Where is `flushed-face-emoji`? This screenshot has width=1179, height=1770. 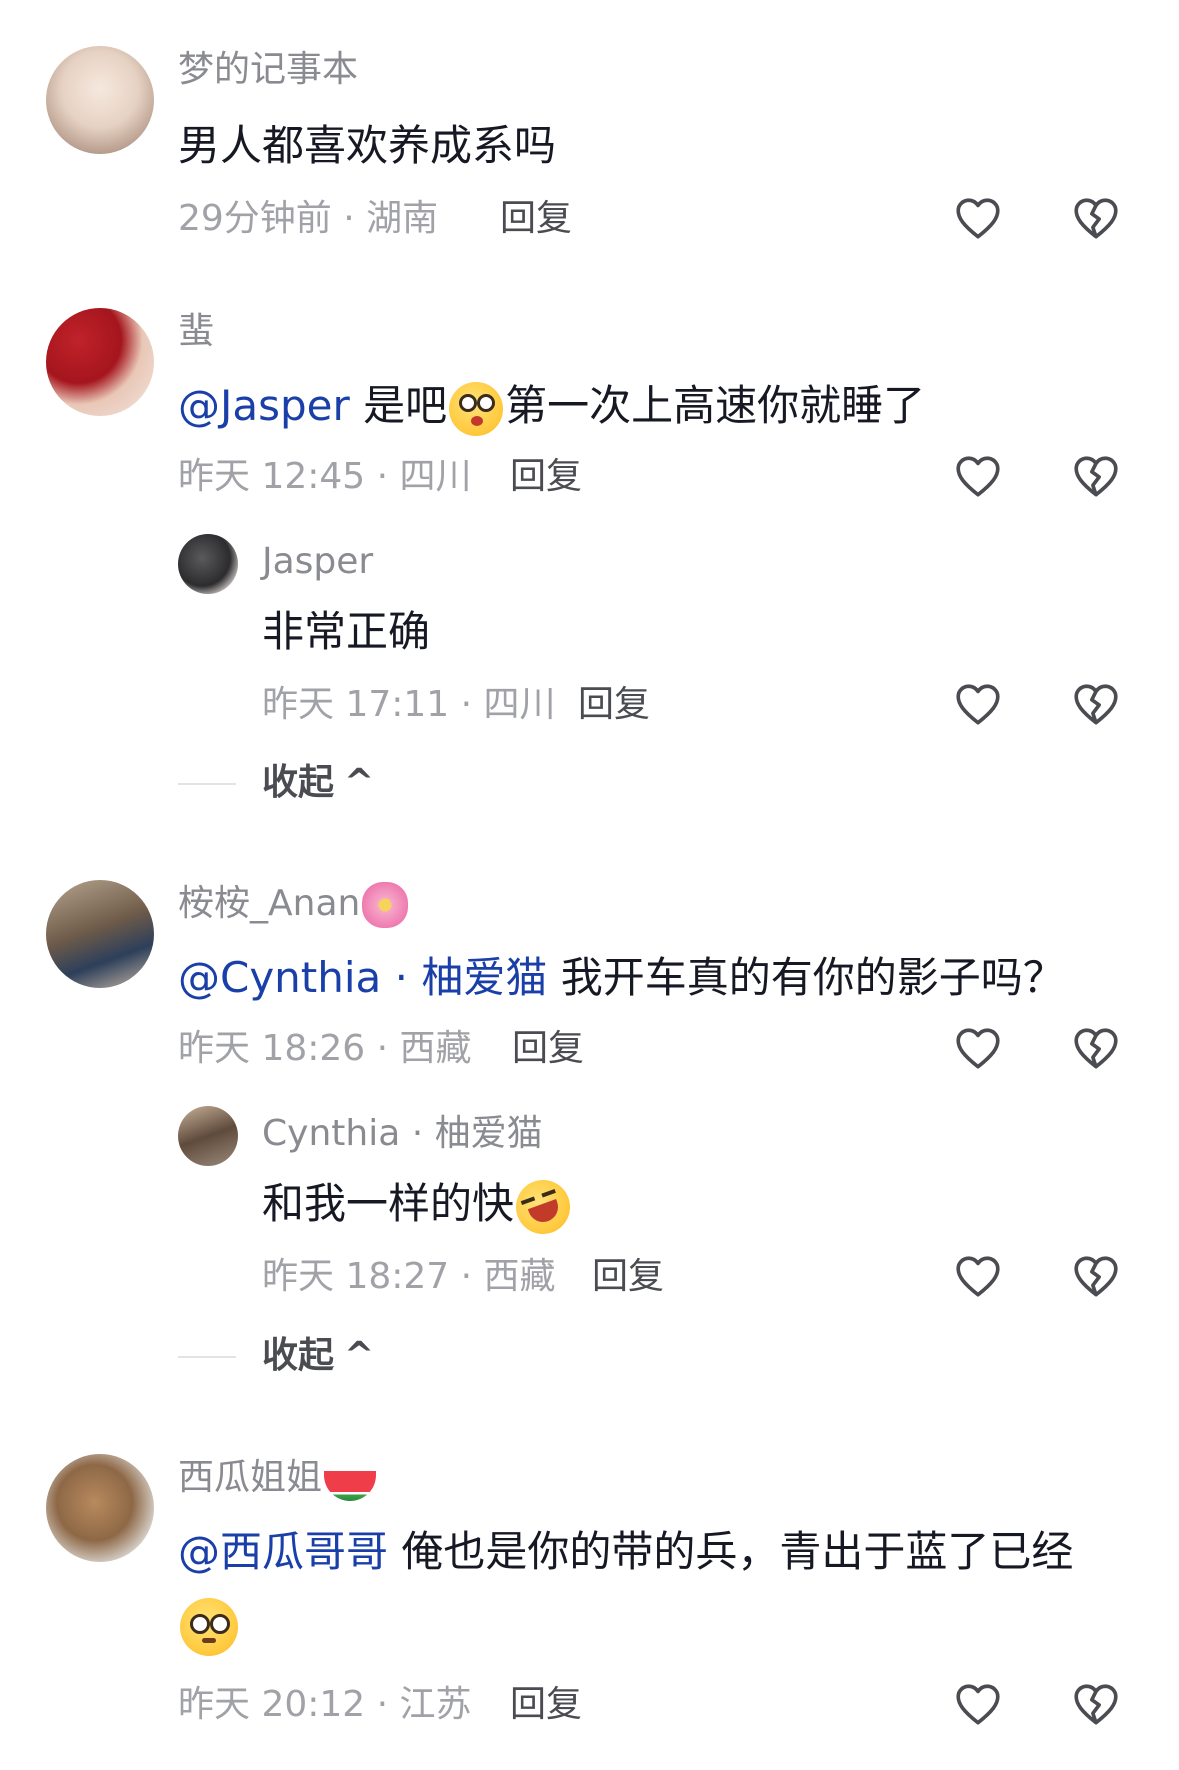 flushed-face-emoji is located at coordinates (209, 1626).